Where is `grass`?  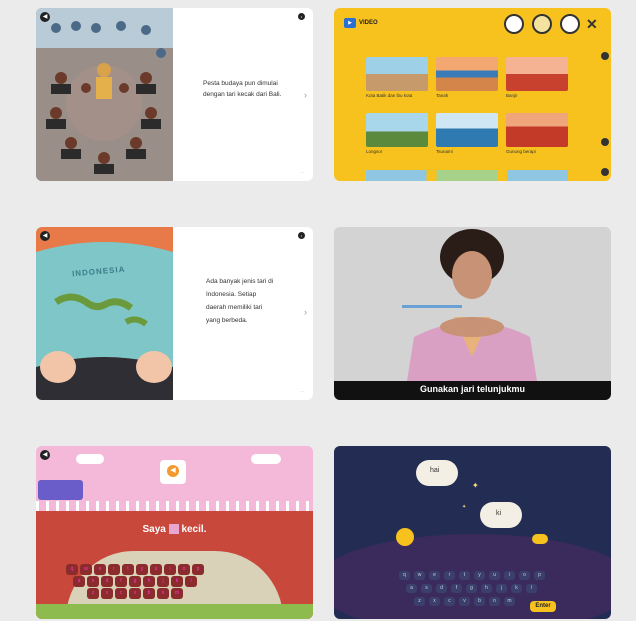
grass is located at coordinates (174, 611).